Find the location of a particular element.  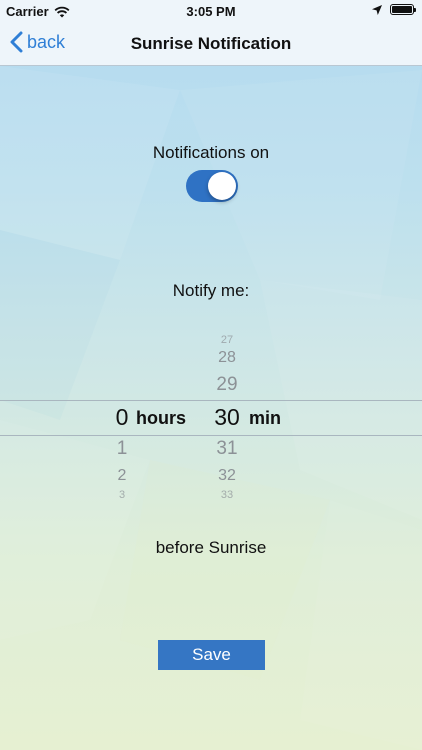

minutes-selected: 30 is located at coordinates (227, 417).